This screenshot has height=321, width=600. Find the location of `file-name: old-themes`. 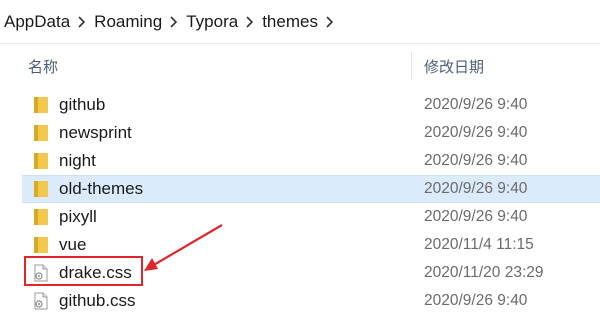

file-name: old-themes is located at coordinates (101, 188).